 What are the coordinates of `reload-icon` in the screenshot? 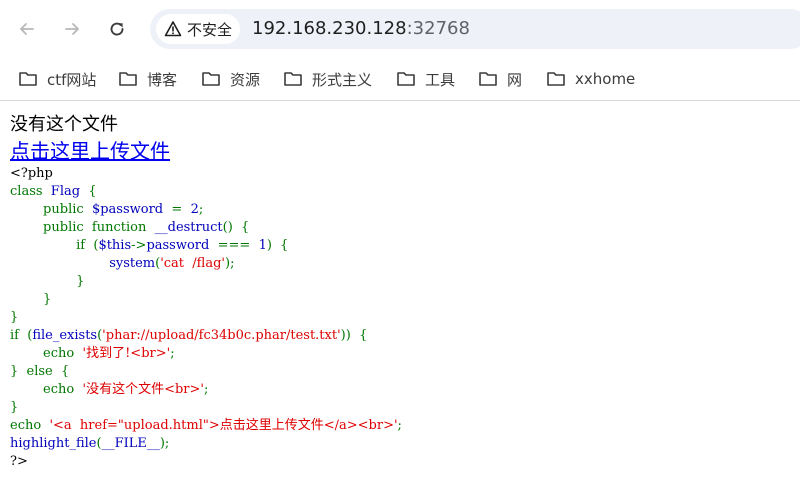 It's located at (117, 29).